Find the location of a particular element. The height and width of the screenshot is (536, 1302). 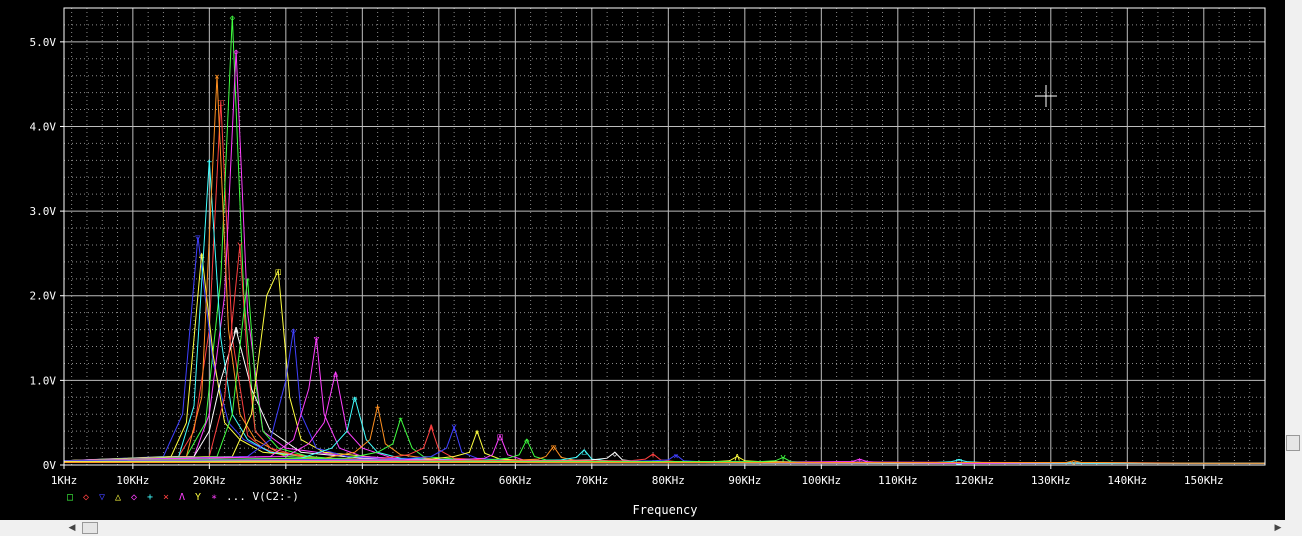

legend-marker: × is located at coordinates (166, 497).